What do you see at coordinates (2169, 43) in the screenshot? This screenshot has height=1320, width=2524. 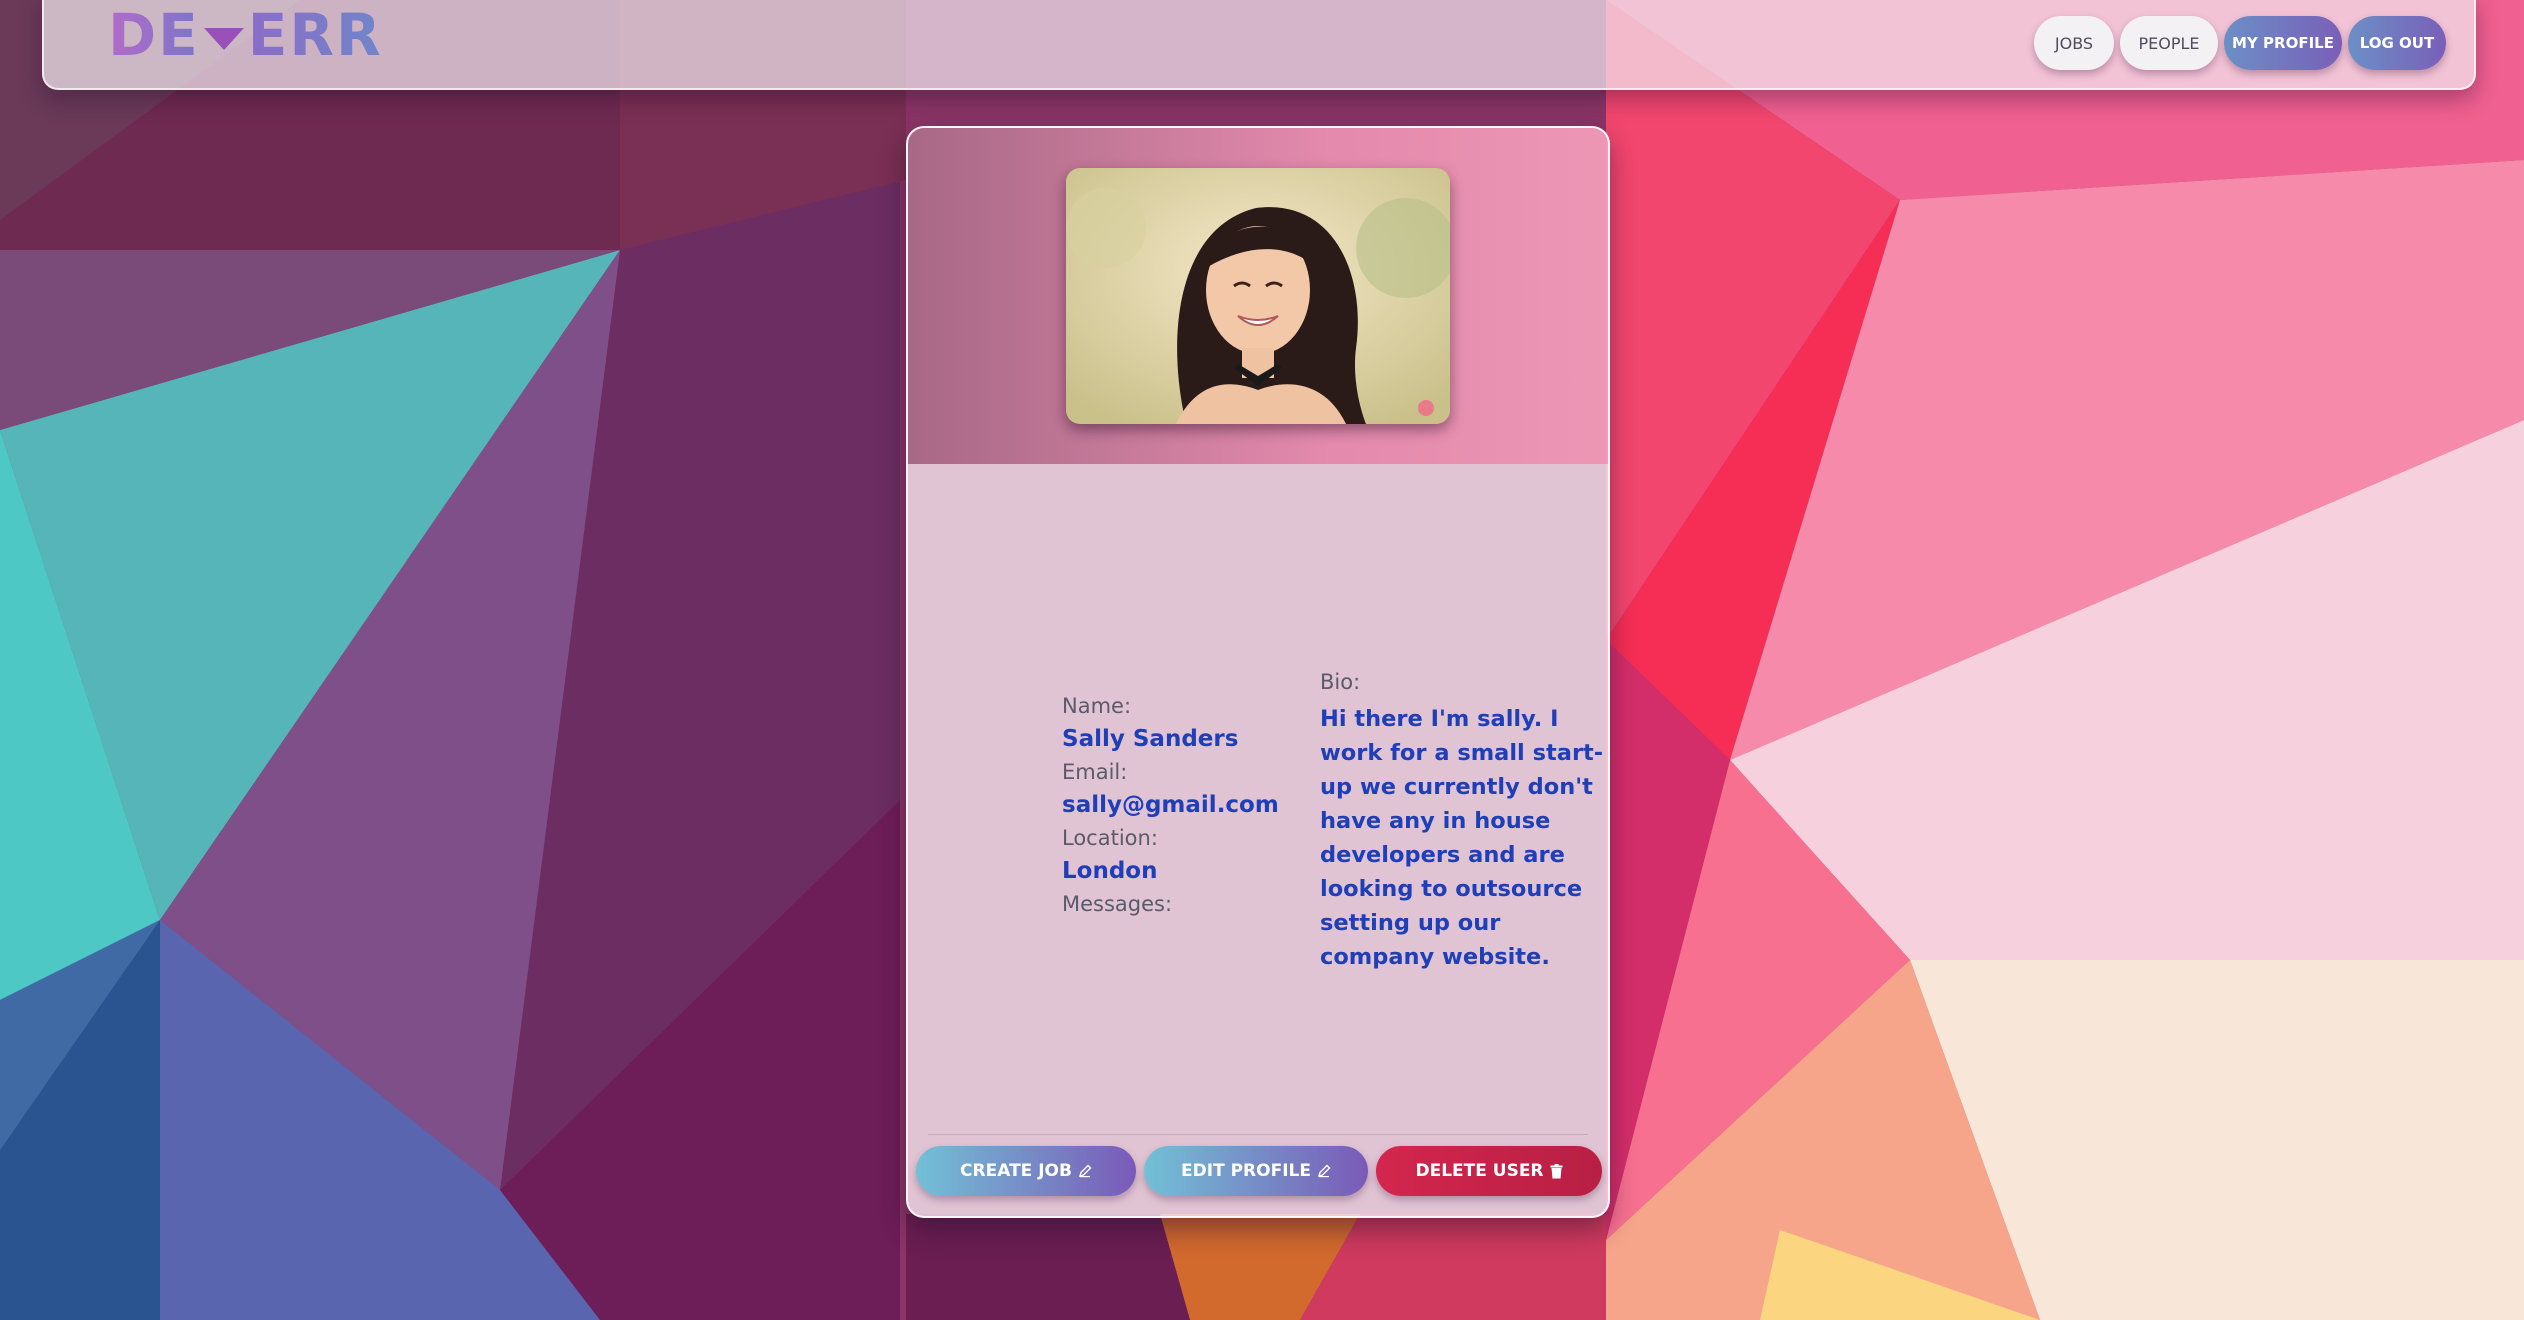 I see `nav-people-button: PEOPLE` at bounding box center [2169, 43].